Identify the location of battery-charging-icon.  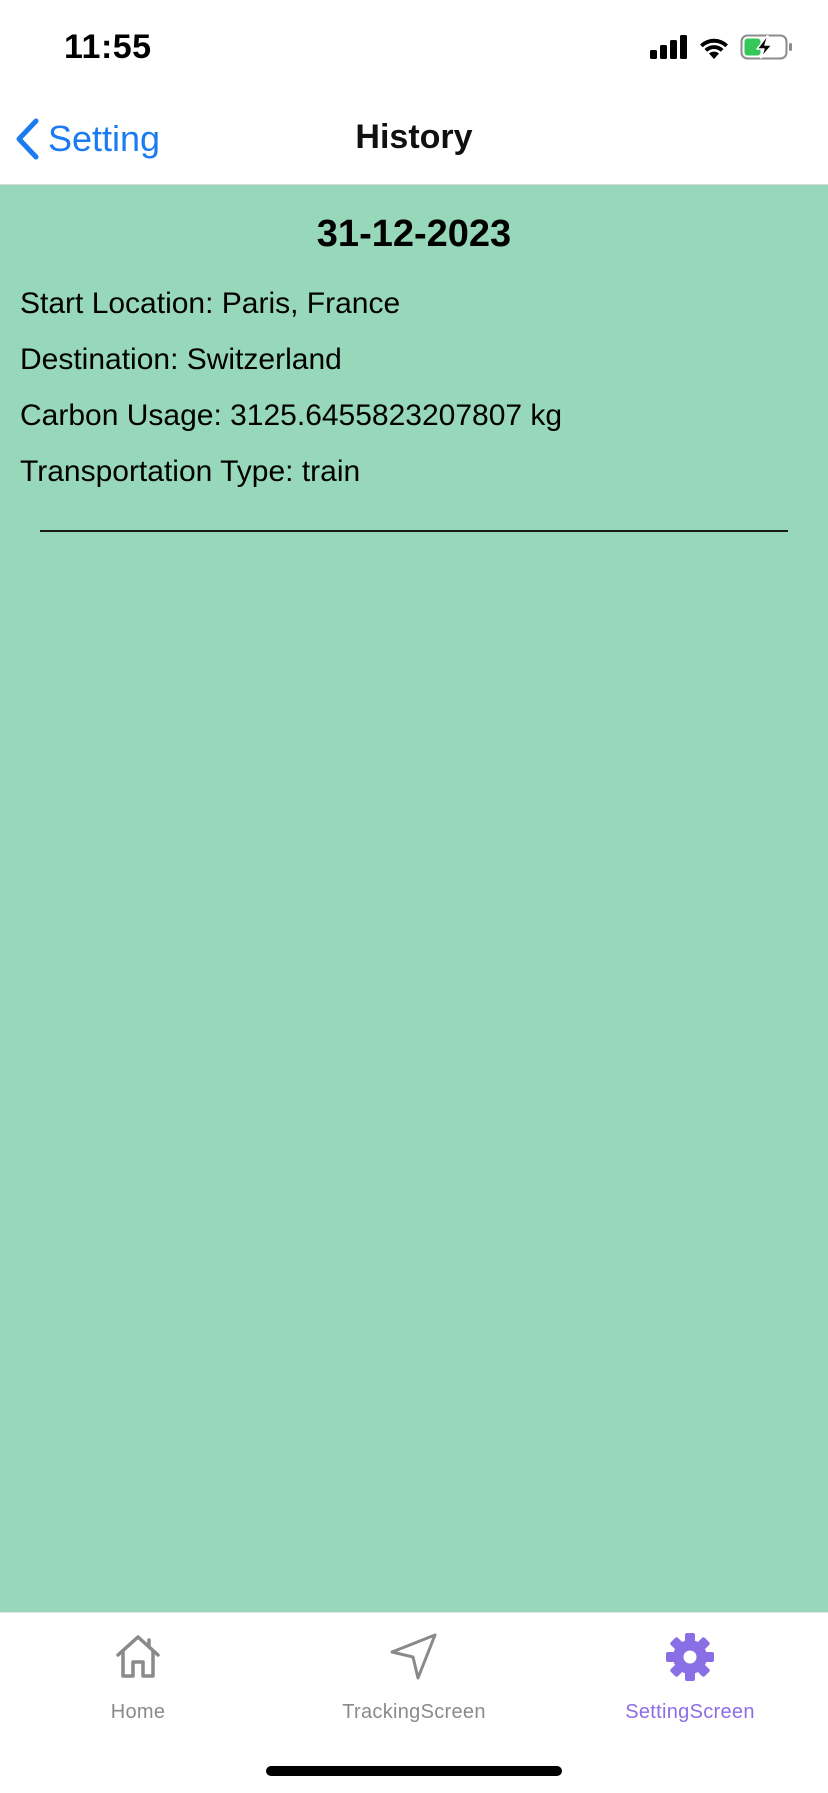
(766, 47).